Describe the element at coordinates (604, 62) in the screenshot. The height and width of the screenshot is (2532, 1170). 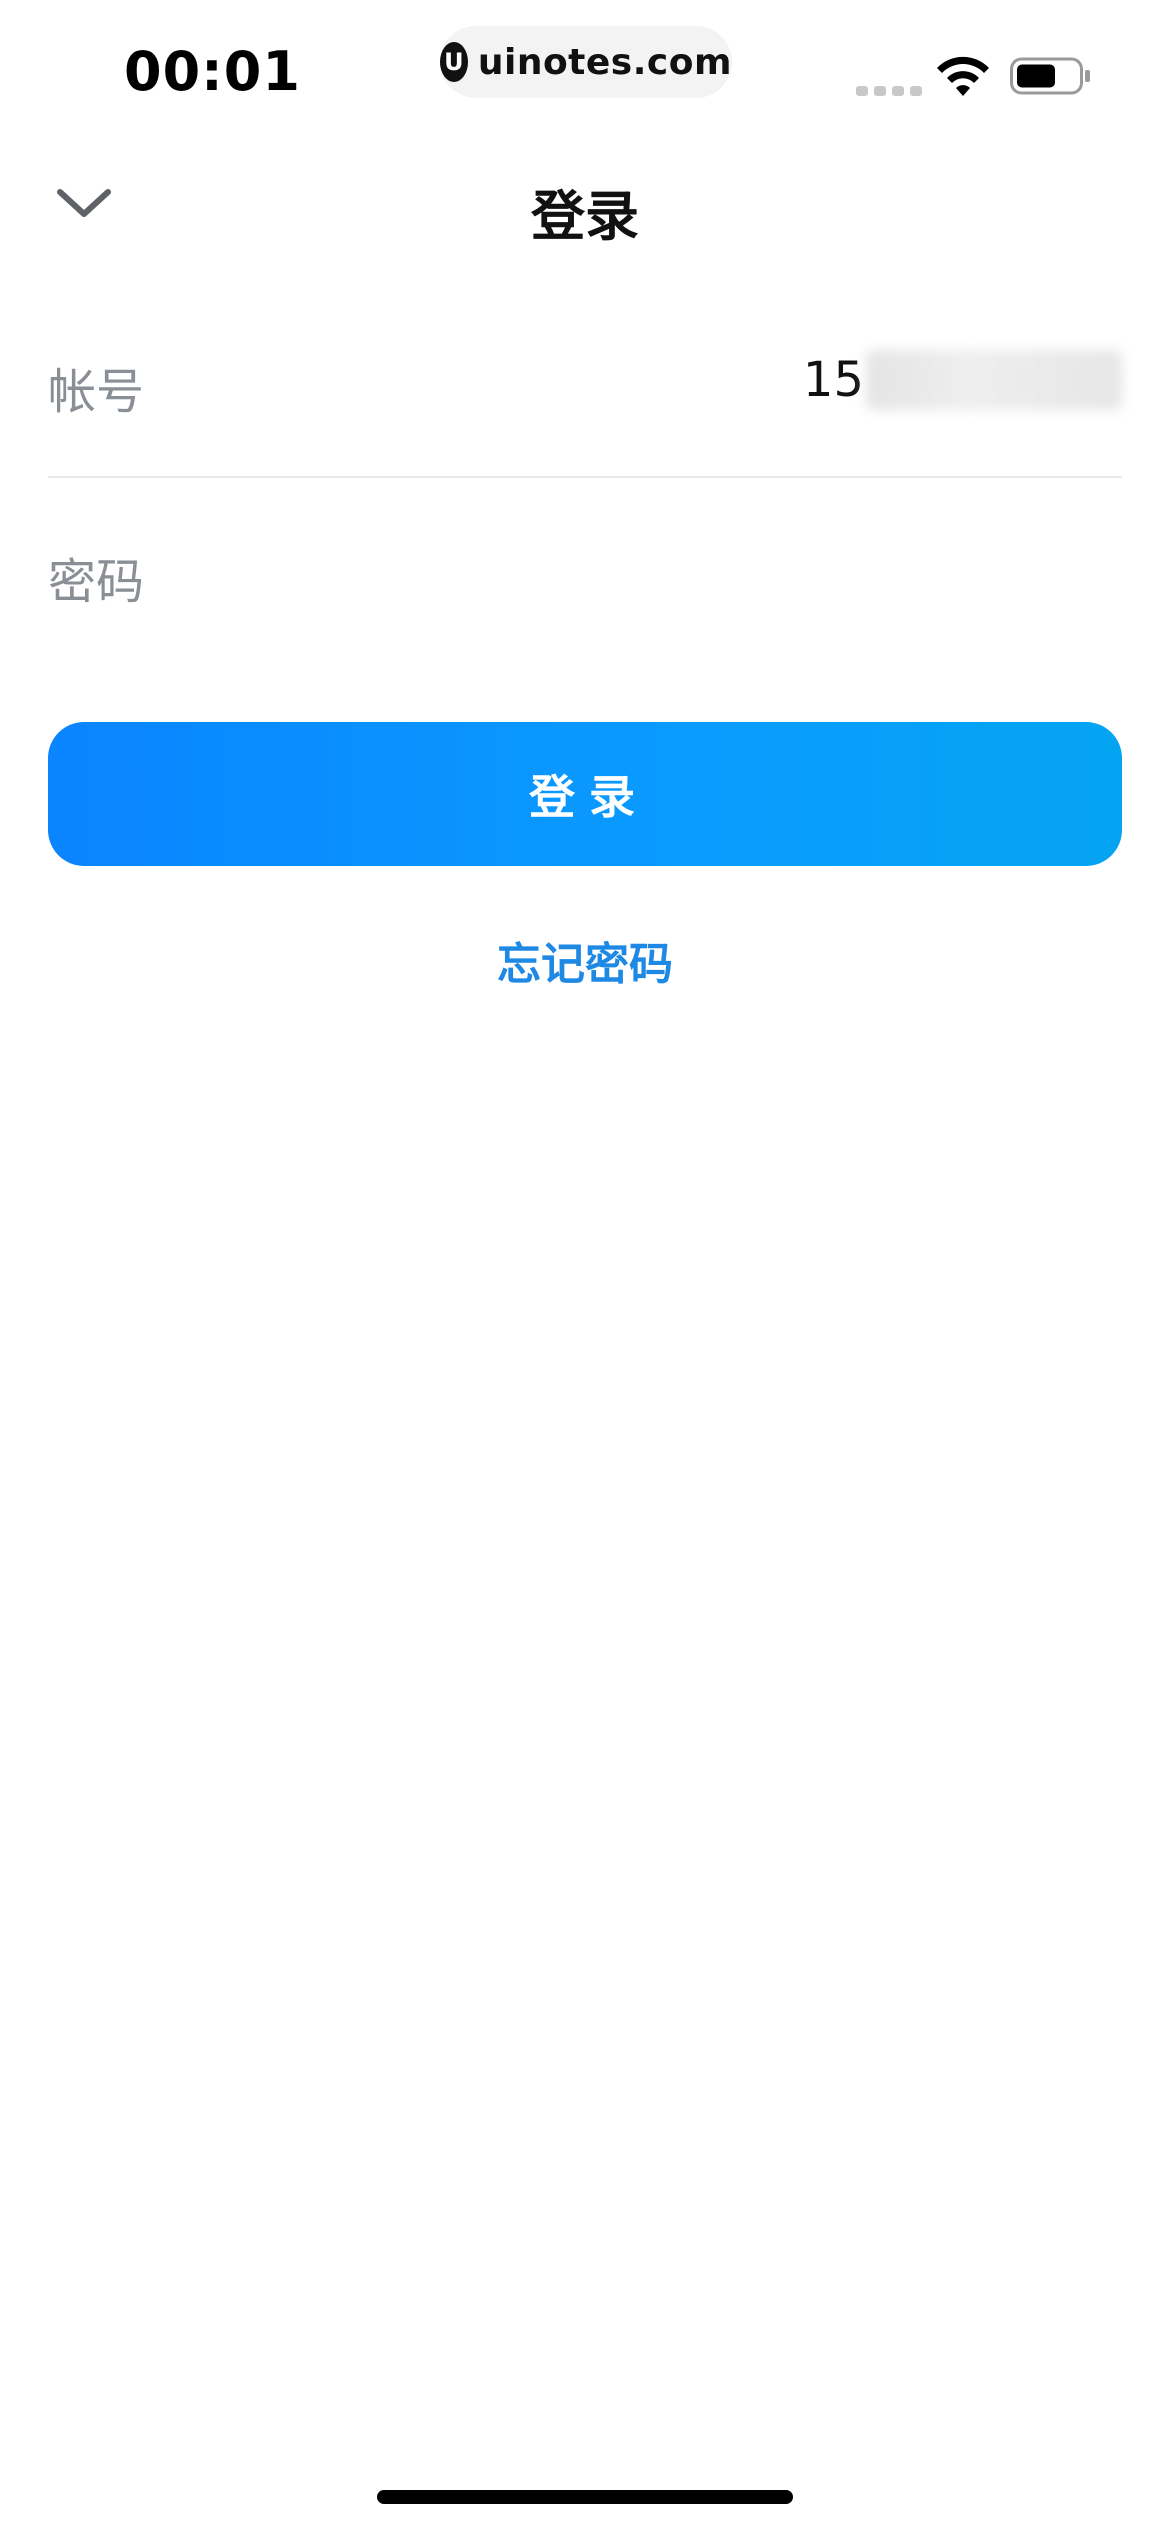
I see `url-text: uinotes.com` at that location.